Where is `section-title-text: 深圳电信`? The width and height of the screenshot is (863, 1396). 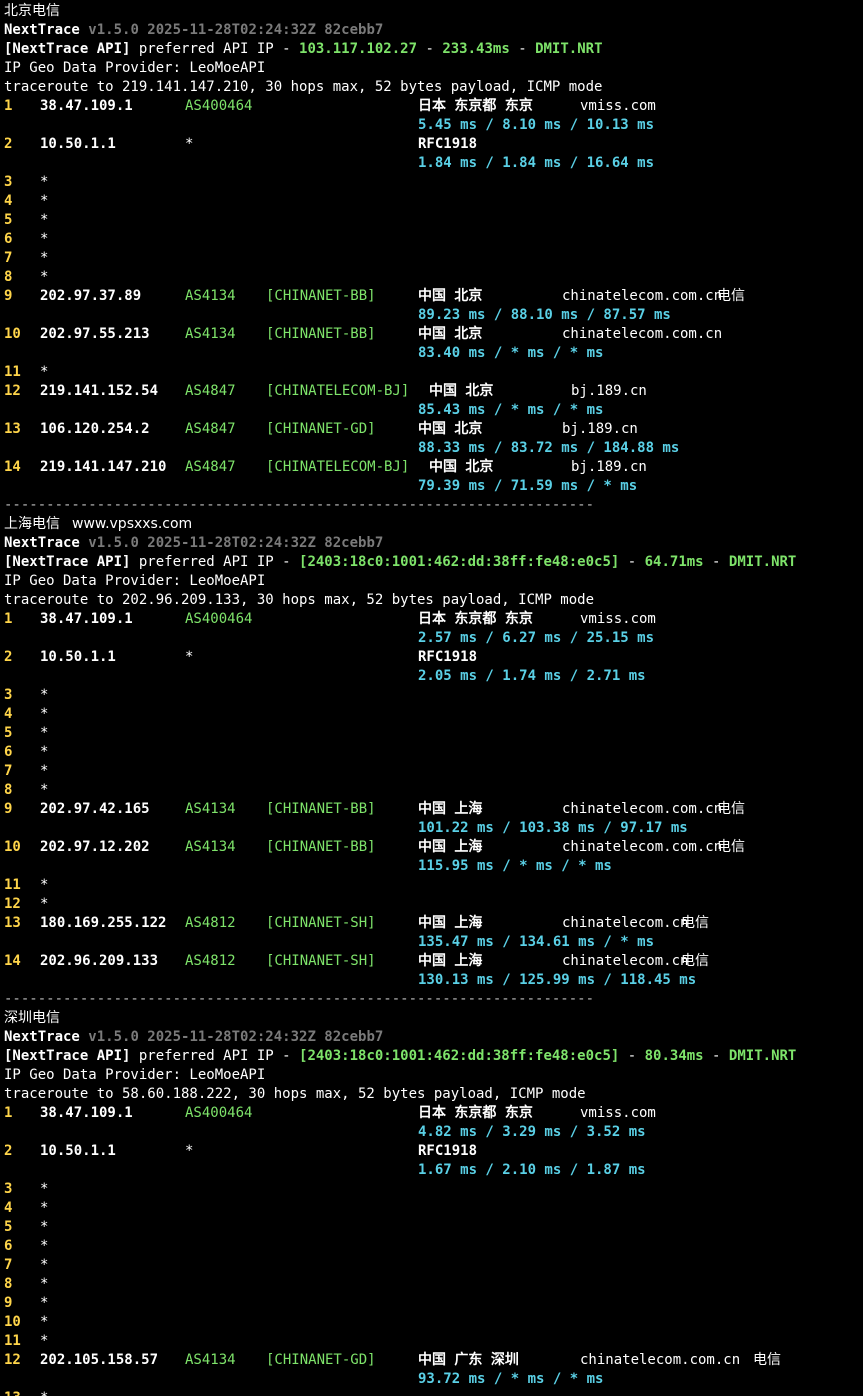
section-title-text: 深圳电信 is located at coordinates (32, 1018).